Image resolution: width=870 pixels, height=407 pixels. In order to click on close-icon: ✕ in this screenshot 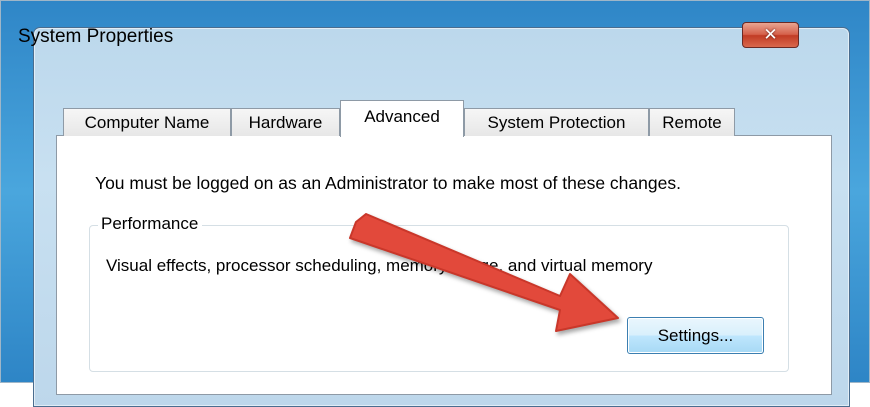, I will do `click(770, 34)`.